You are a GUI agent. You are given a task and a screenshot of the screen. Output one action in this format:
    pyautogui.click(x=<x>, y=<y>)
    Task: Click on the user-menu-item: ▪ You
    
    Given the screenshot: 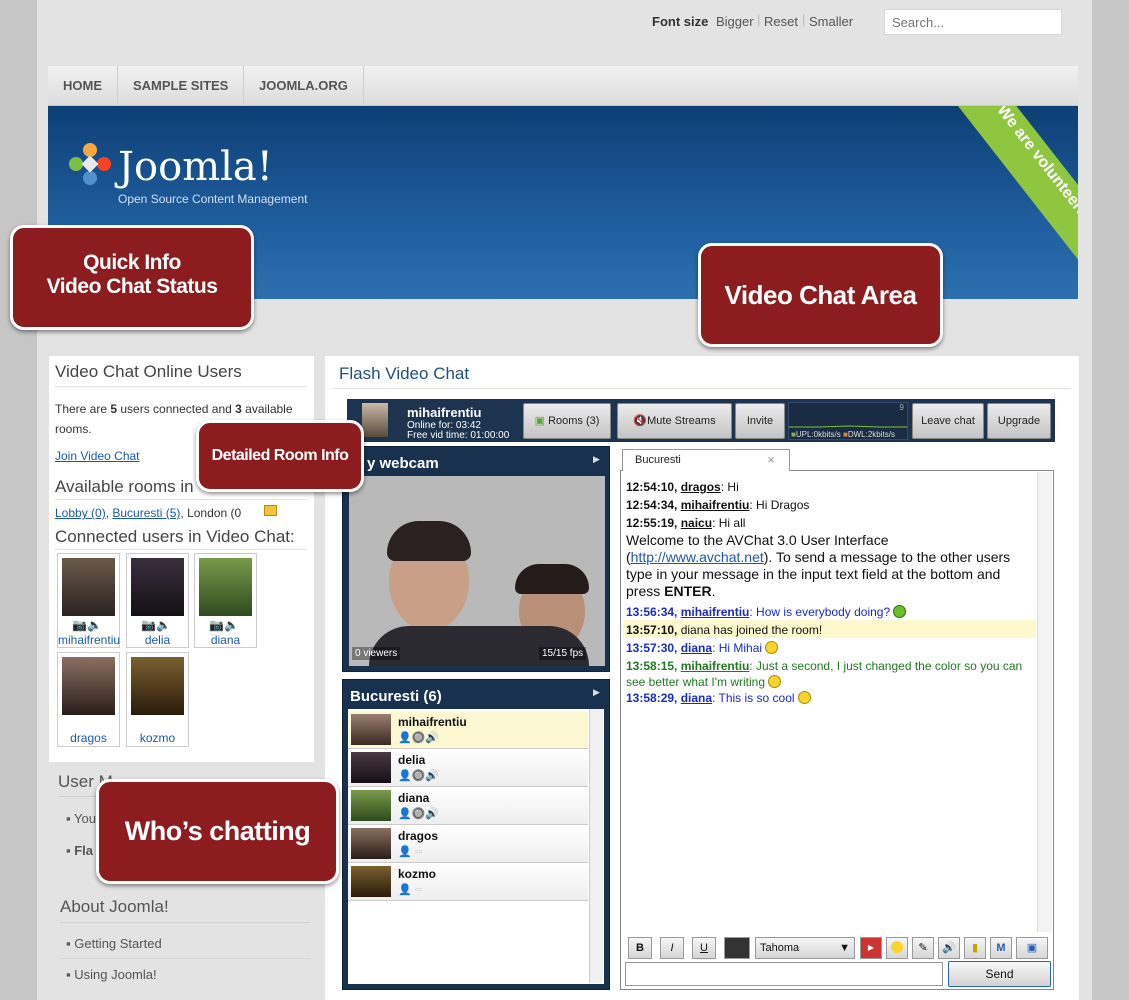 What is the action you would take?
    pyautogui.click(x=81, y=818)
    